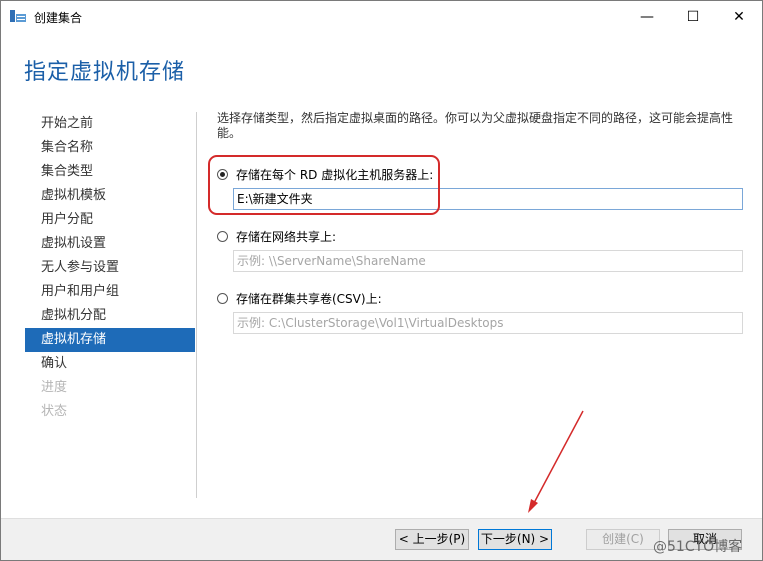  Describe the element at coordinates (623, 539) in the screenshot. I see `create-button: 创建(C)` at that location.